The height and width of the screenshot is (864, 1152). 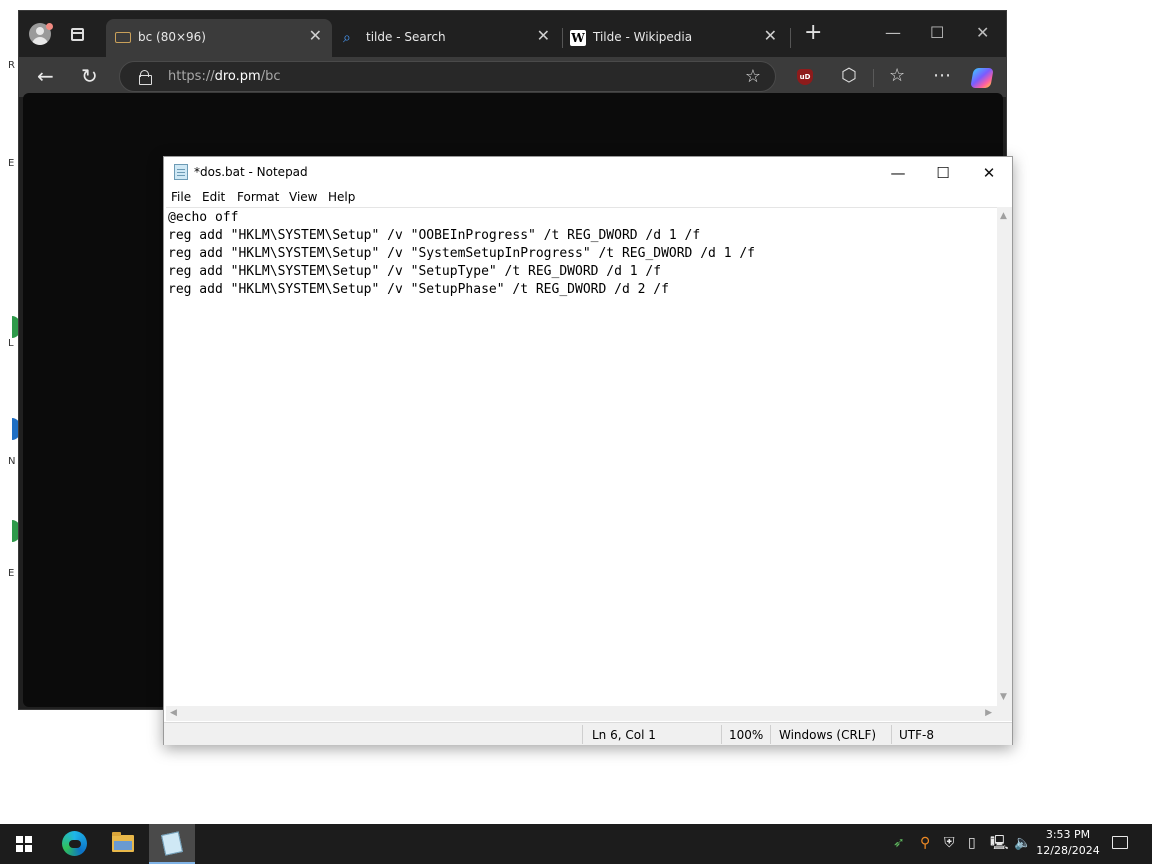 What do you see at coordinates (982, 78) in the screenshot?
I see `copilot-icon` at bounding box center [982, 78].